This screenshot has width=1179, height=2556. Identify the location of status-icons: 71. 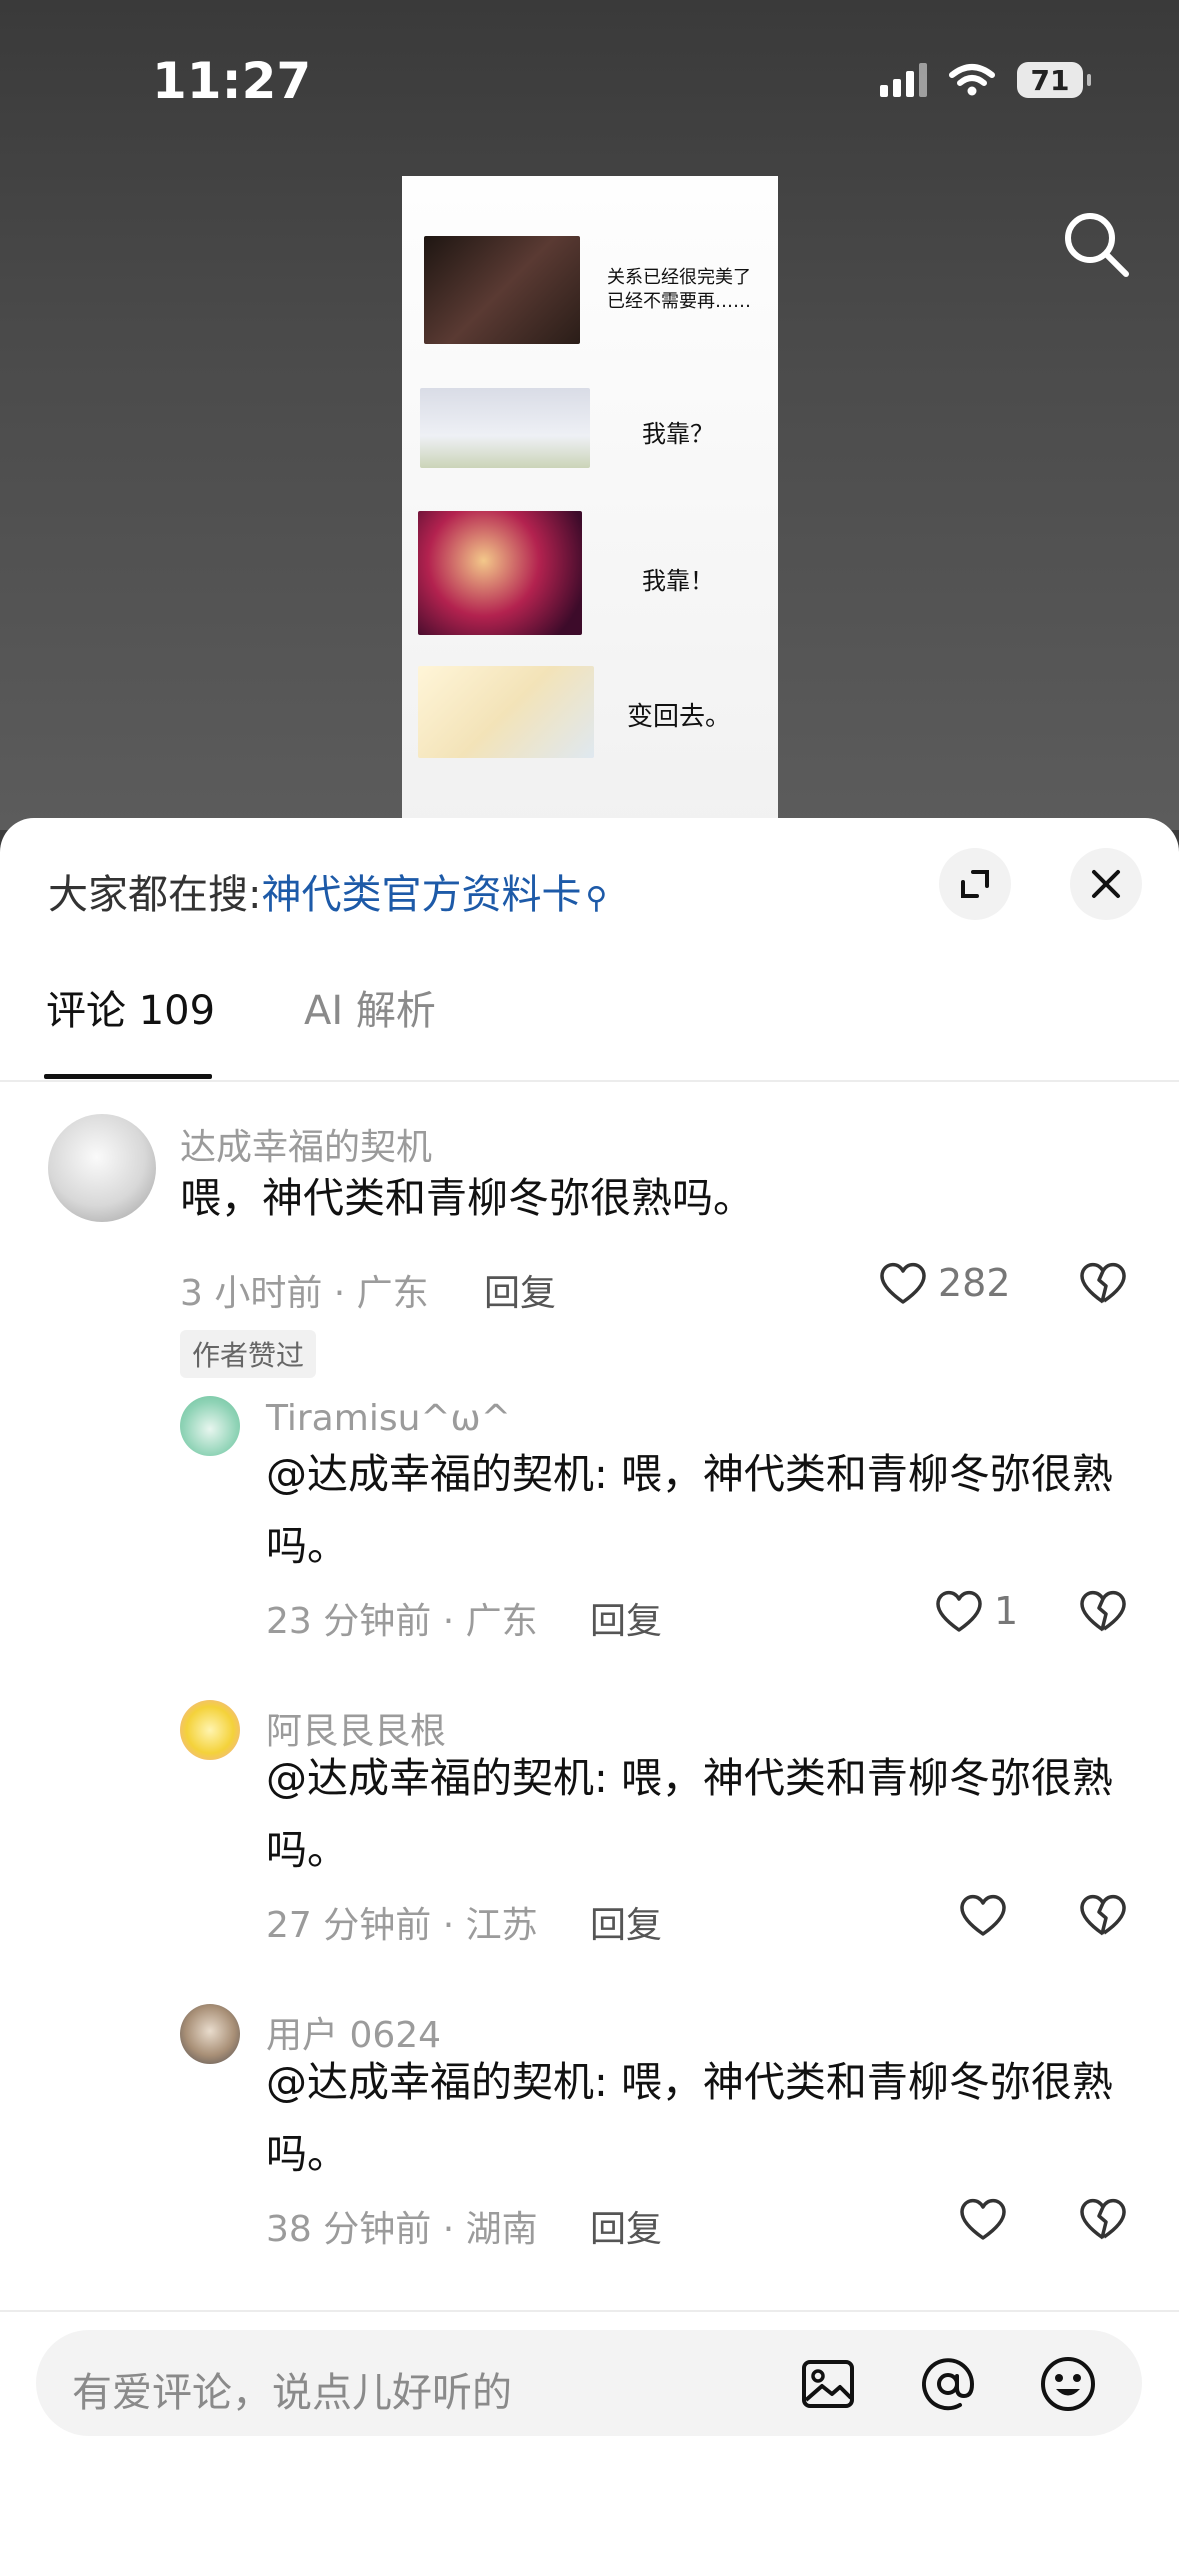
(985, 80).